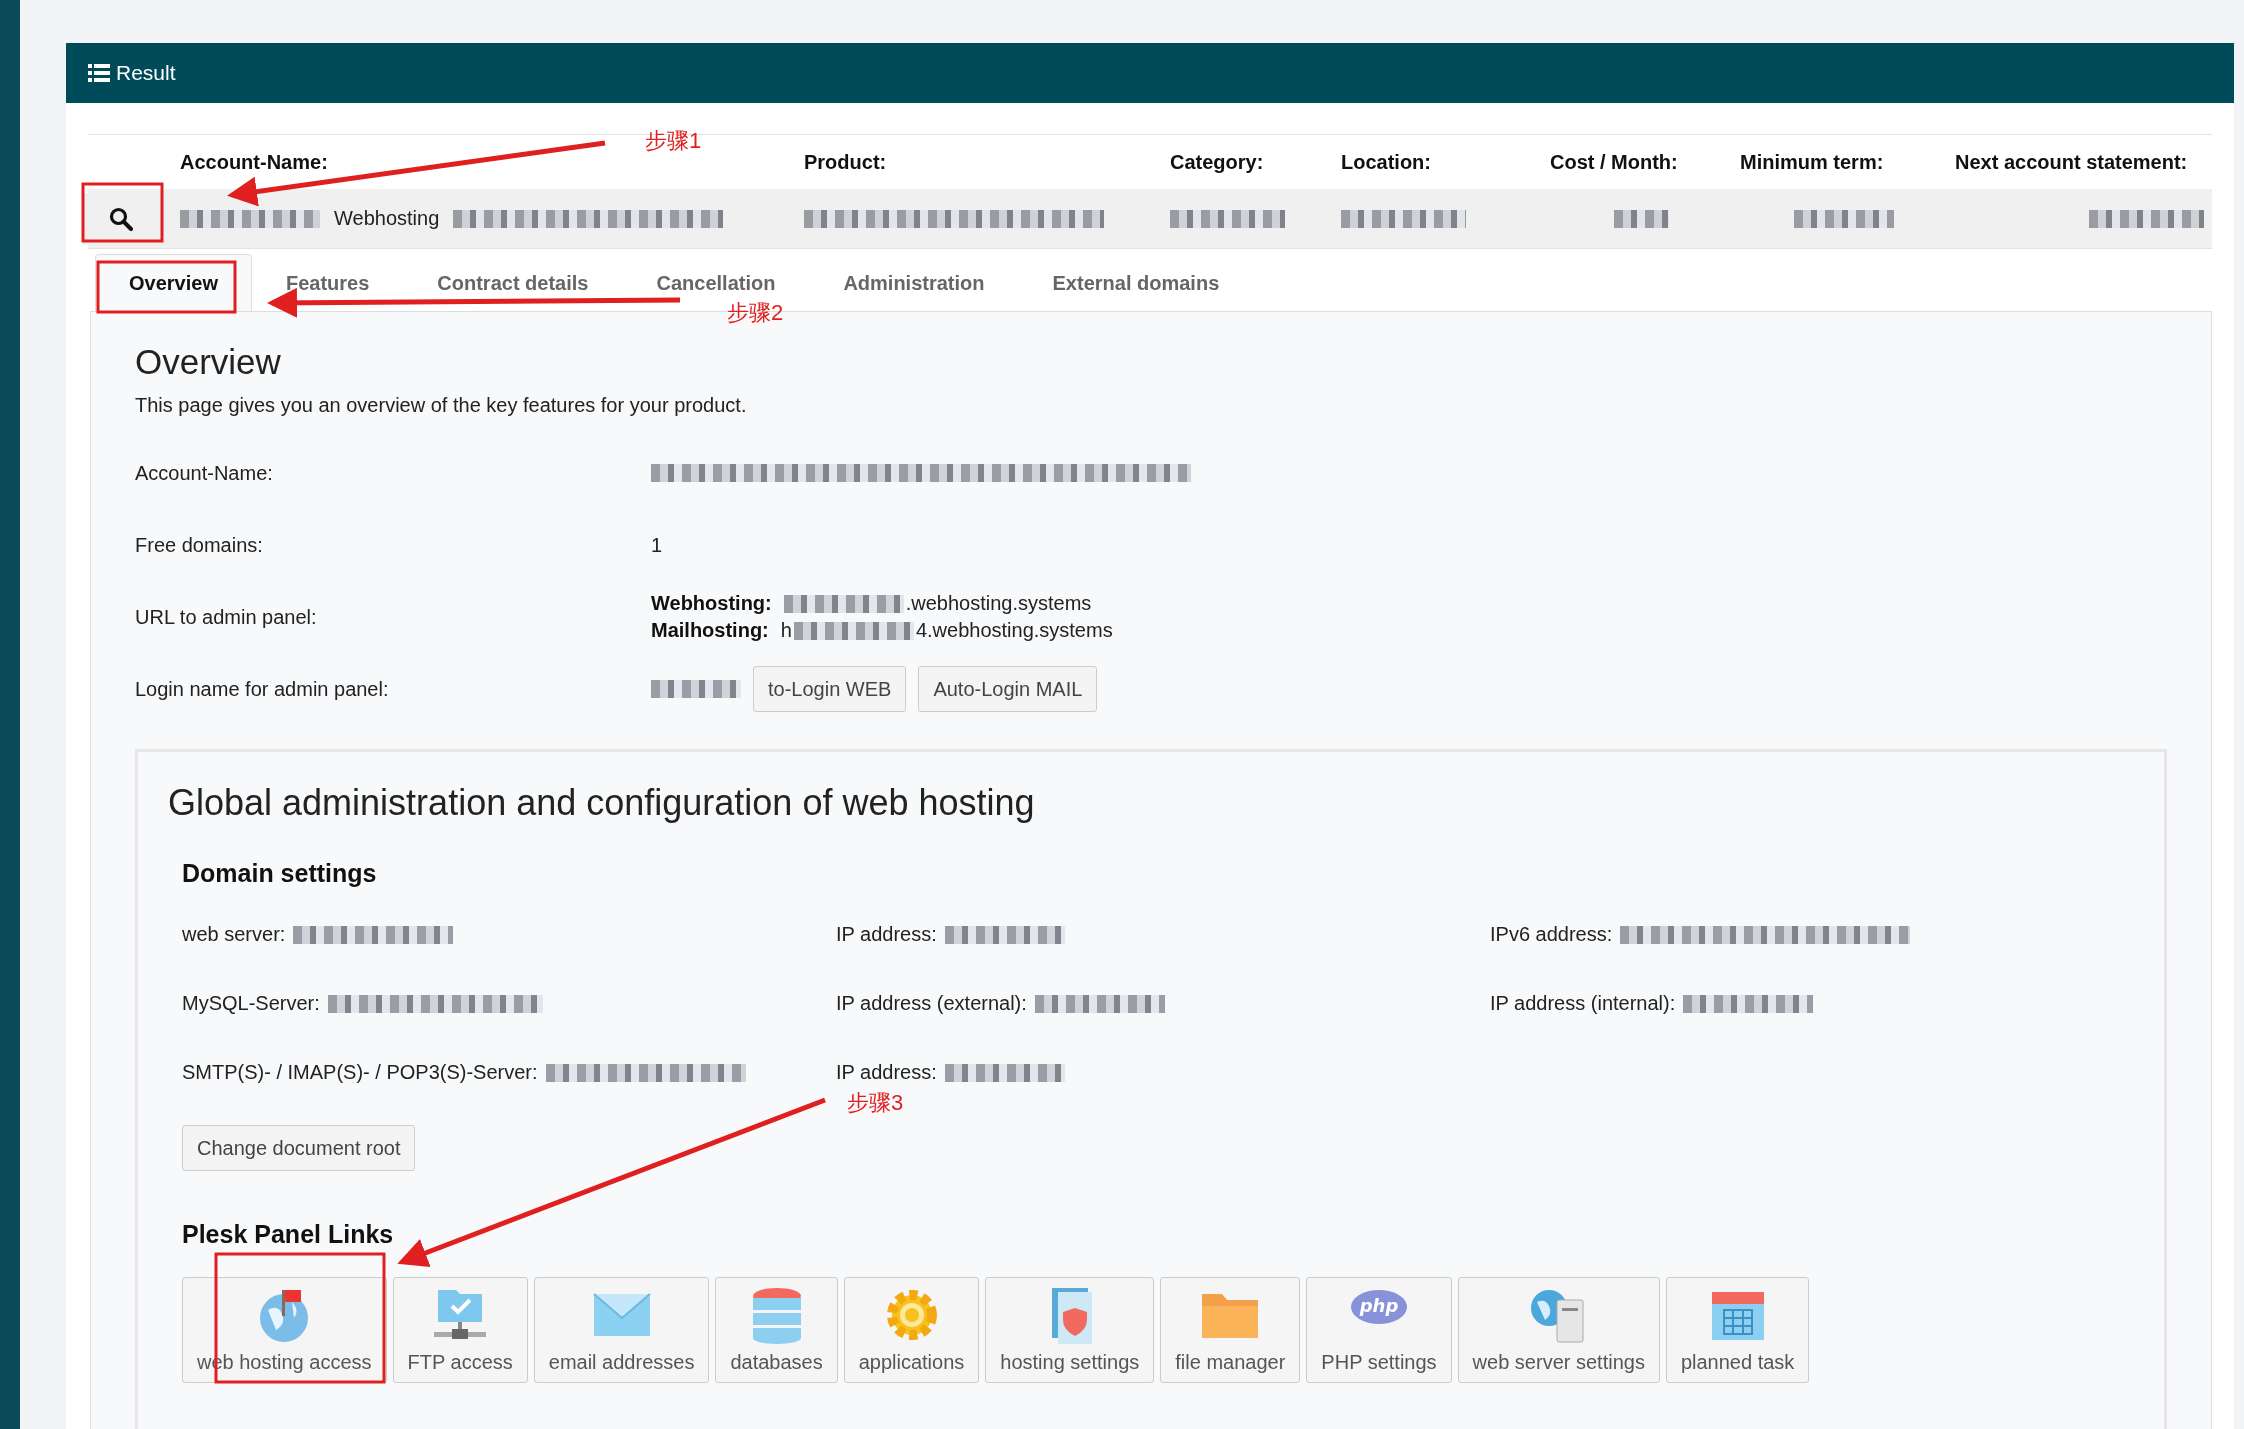 The height and width of the screenshot is (1429, 2244). Describe the element at coordinates (711, 603) in the screenshot. I see `value-label: Webhosting:` at that location.